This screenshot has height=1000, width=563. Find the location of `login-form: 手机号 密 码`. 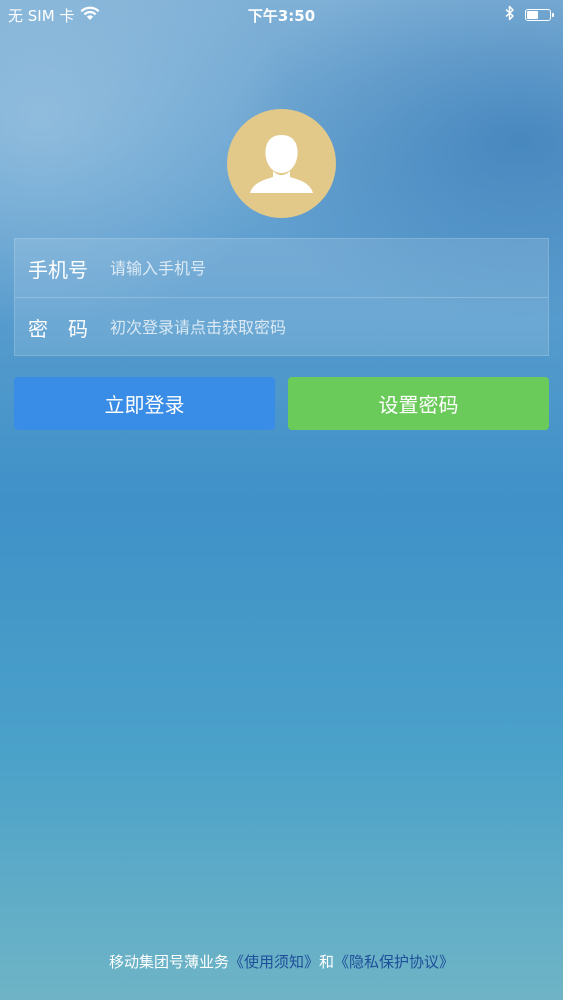

login-form: 手机号 密 码 is located at coordinates (281, 297).